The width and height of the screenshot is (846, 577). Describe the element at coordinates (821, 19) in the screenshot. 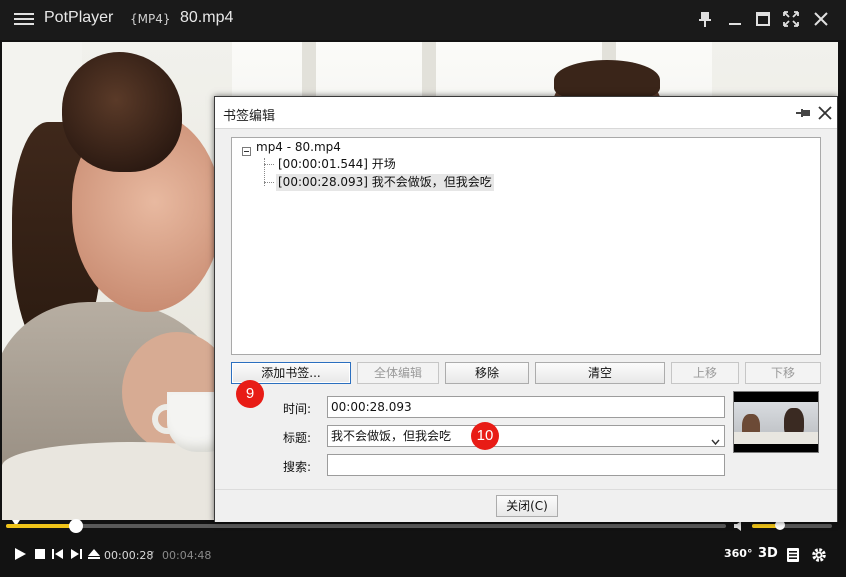

I see `close-icon` at that location.